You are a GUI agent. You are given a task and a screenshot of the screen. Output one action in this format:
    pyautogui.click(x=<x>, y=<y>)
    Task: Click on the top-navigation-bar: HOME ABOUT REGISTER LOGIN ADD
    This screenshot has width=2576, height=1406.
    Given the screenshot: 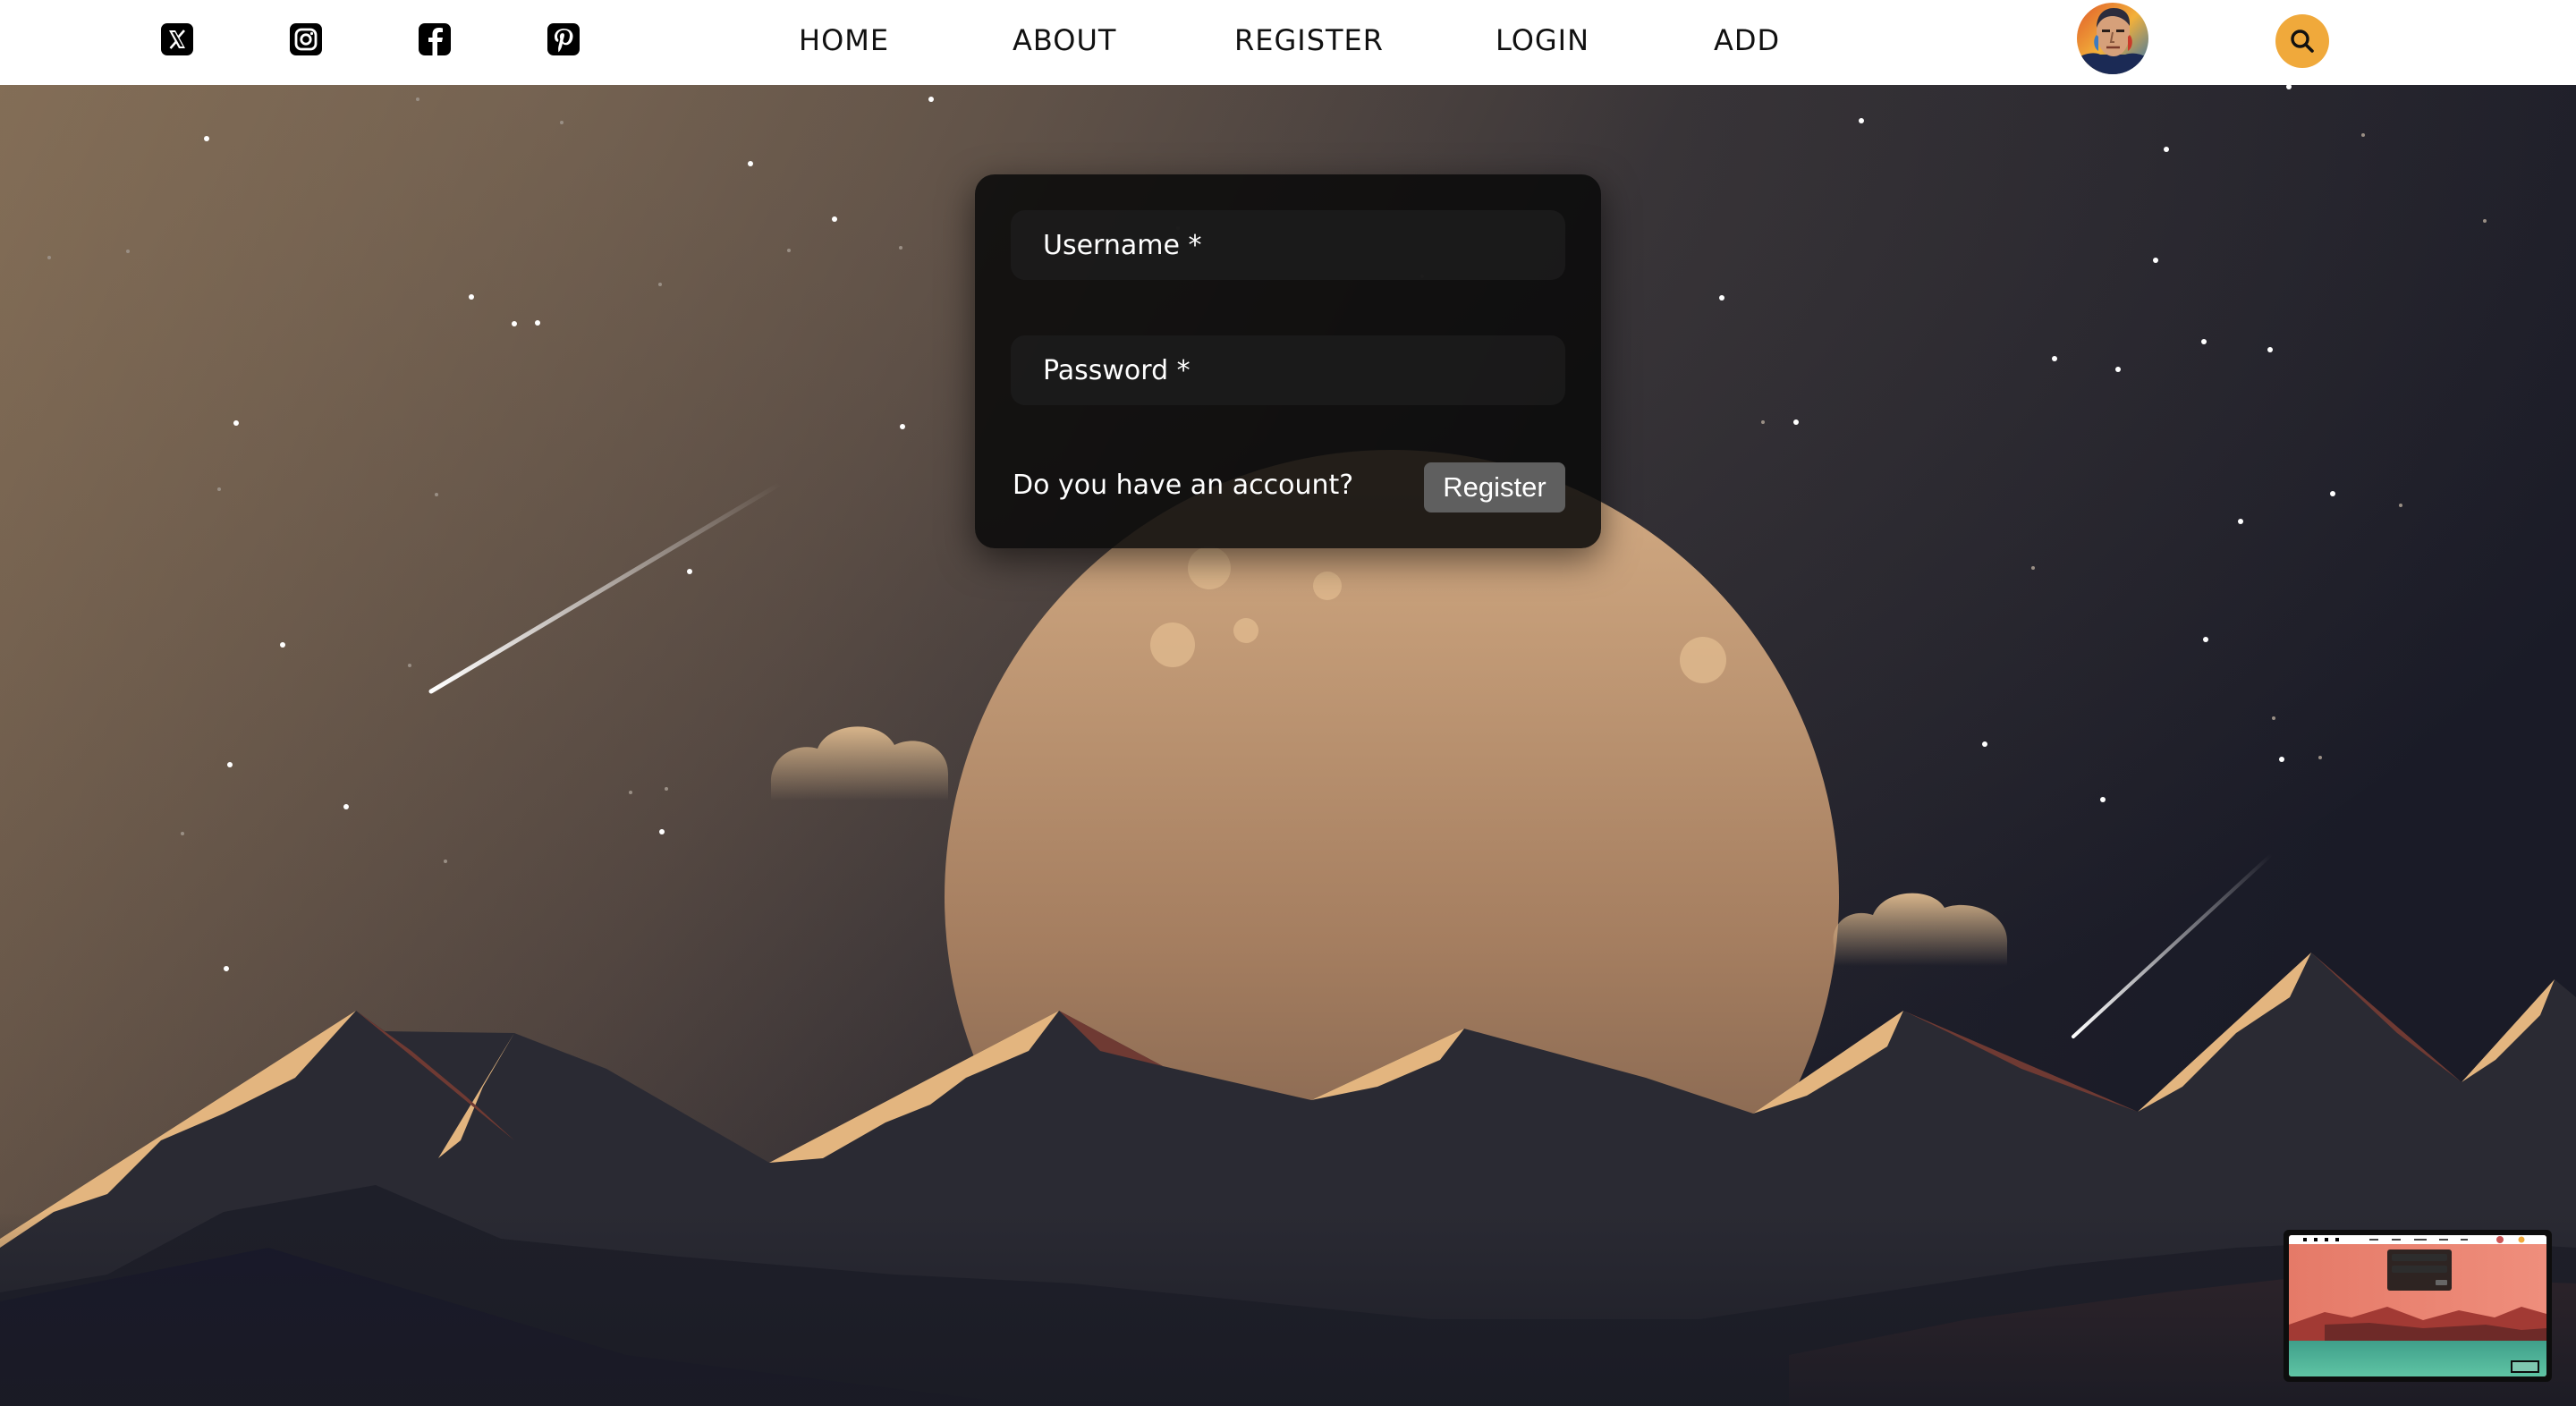 What is the action you would take?
    pyautogui.click(x=1288, y=43)
    